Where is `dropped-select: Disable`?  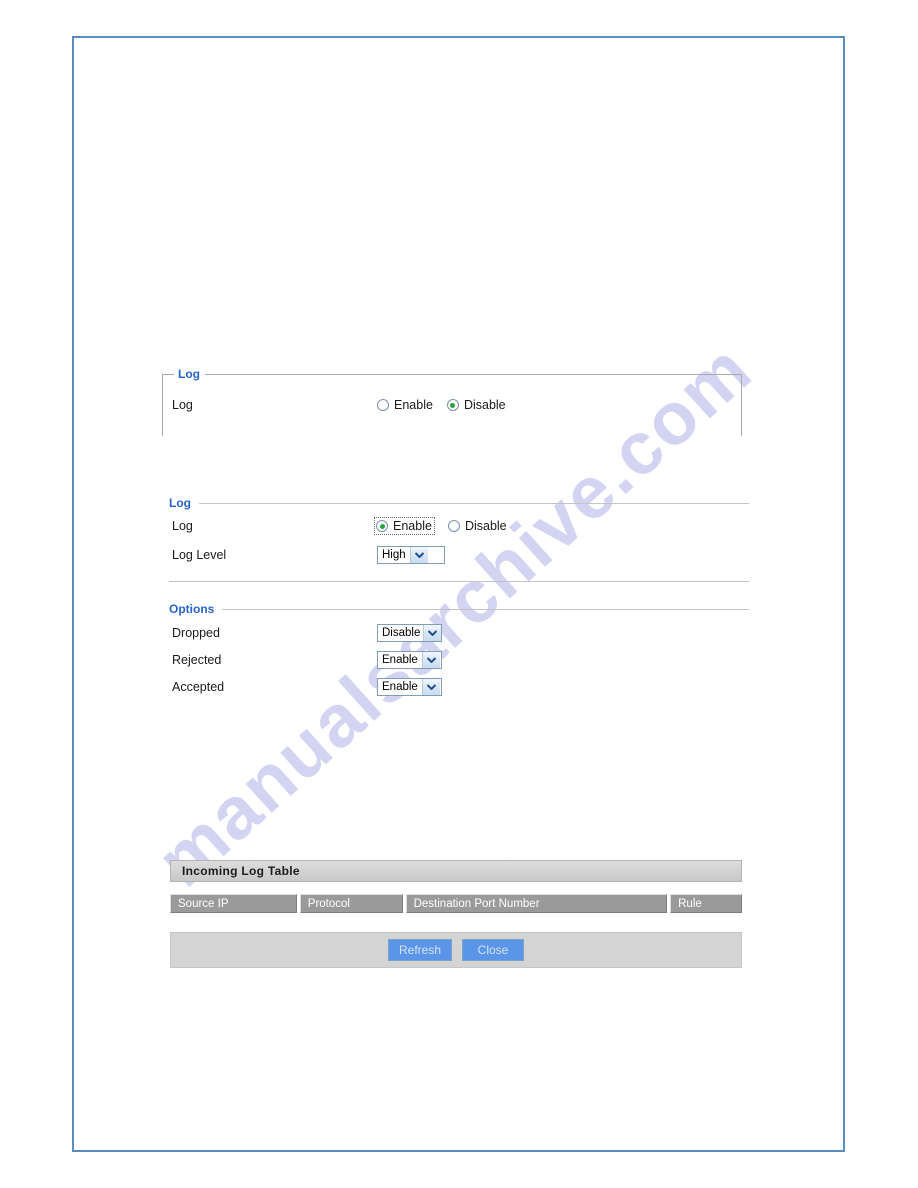
dropped-select: Disable is located at coordinates (409, 633).